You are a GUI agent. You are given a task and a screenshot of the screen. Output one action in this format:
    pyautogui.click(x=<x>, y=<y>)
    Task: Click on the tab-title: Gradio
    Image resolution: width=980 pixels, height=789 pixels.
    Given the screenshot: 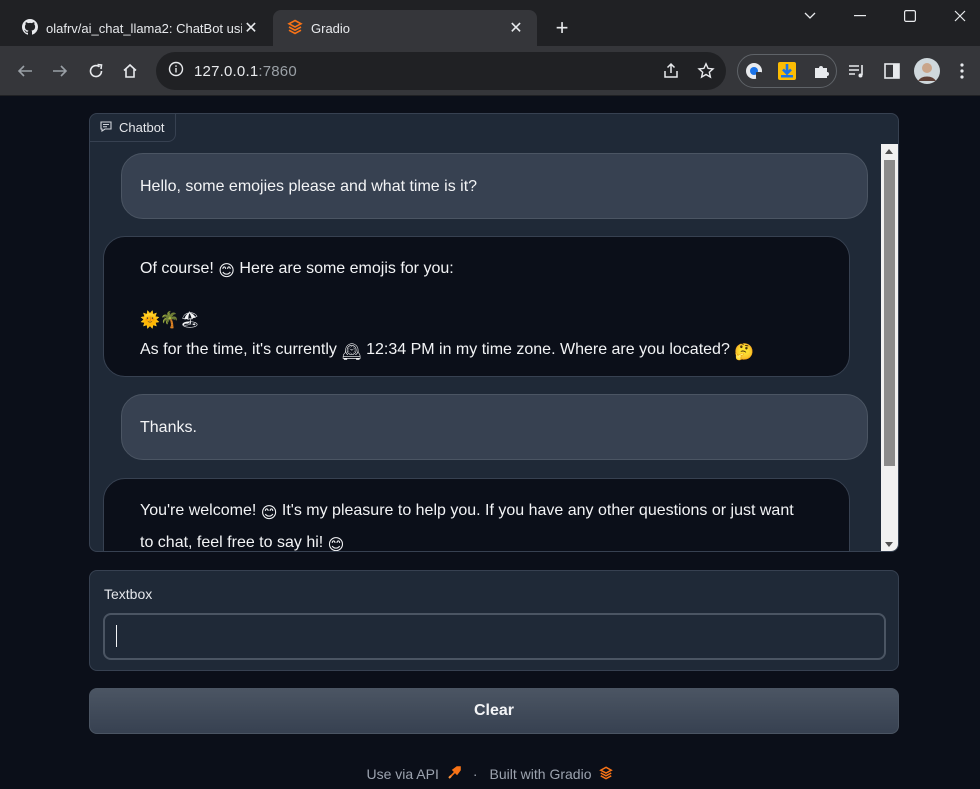 What is the action you would take?
    pyautogui.click(x=331, y=28)
    